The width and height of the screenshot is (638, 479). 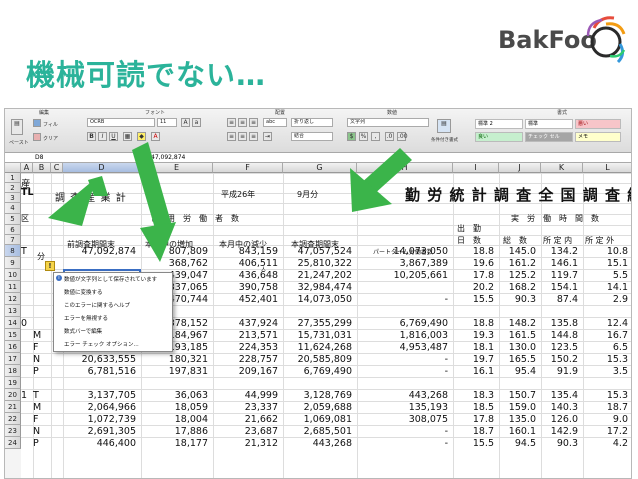 I want to click on arrow-2-icon, so click(x=152, y=187).